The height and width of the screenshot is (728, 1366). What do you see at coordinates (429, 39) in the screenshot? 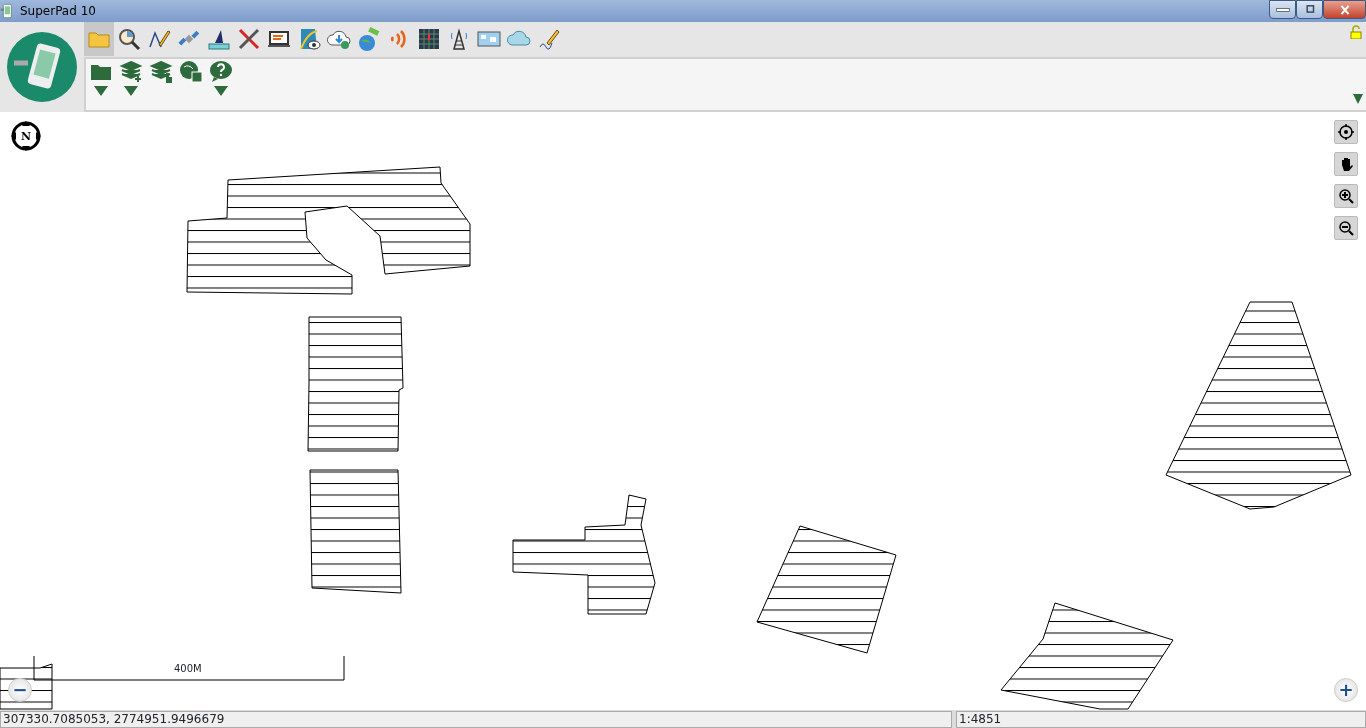
I see `grid-icon` at bounding box center [429, 39].